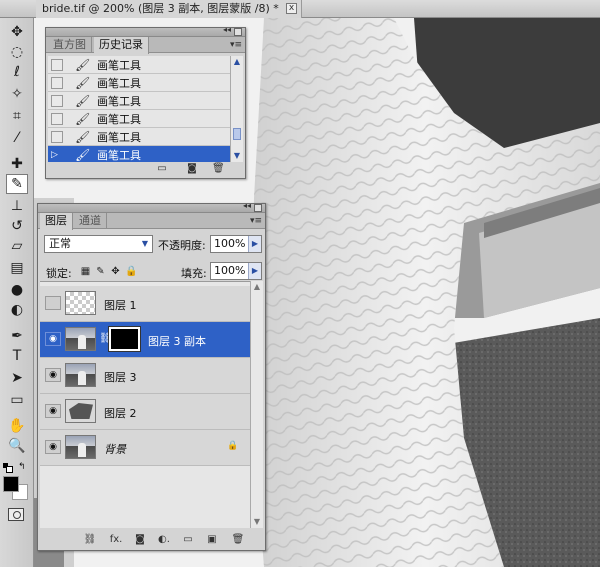 This screenshot has width=600, height=567. What do you see at coordinates (17, 226) in the screenshot?
I see `history-brush-tool: ↺` at bounding box center [17, 226].